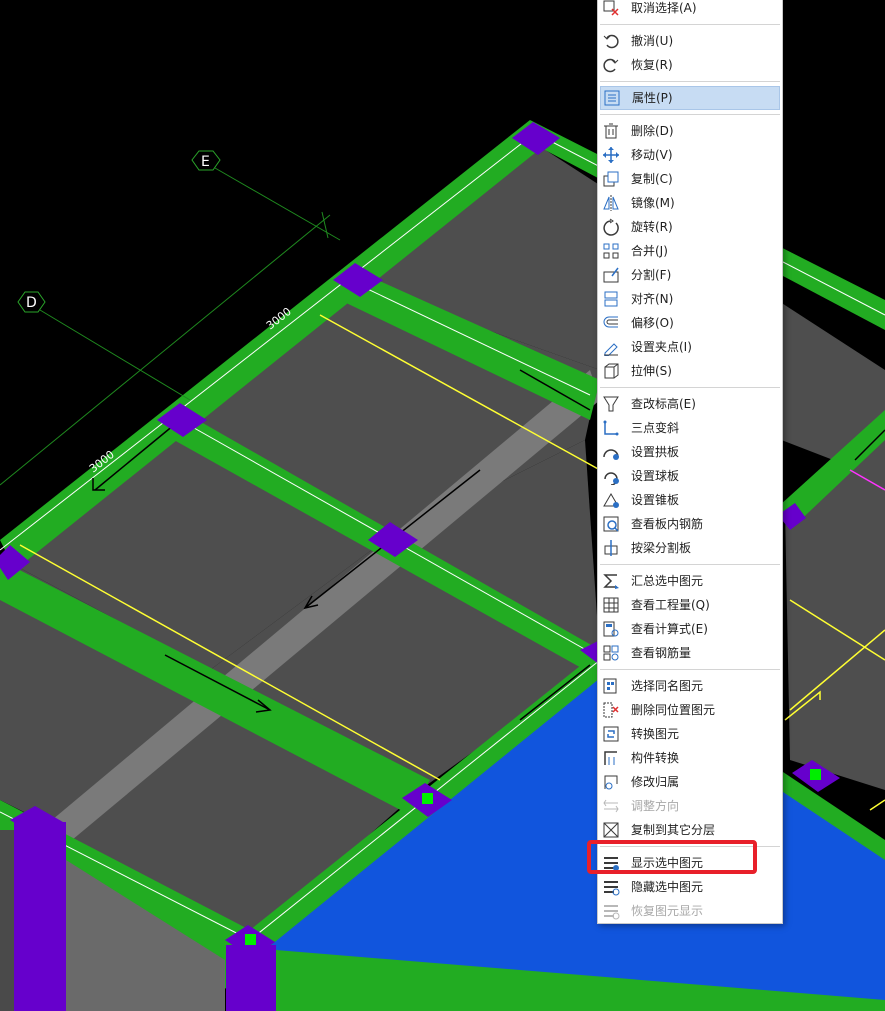  What do you see at coordinates (611, 179) in the screenshot?
I see `copy-icon` at bounding box center [611, 179].